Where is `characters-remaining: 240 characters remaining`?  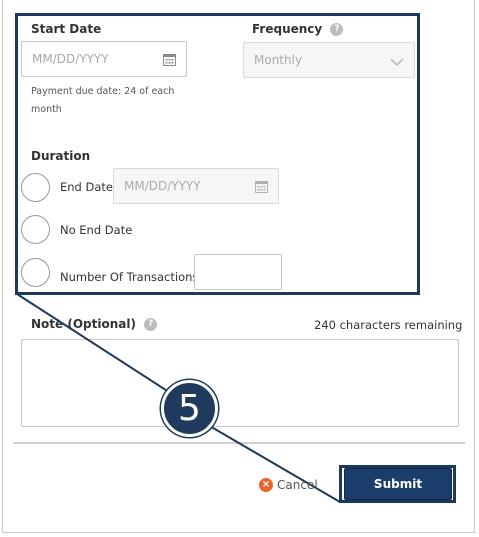 characters-remaining: 240 characters remaining is located at coordinates (388, 325).